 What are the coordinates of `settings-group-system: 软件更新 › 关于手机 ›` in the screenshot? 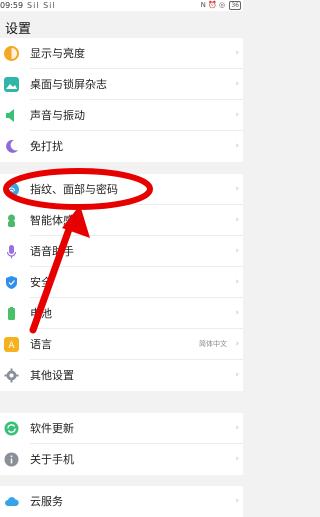 It's located at (121, 444).